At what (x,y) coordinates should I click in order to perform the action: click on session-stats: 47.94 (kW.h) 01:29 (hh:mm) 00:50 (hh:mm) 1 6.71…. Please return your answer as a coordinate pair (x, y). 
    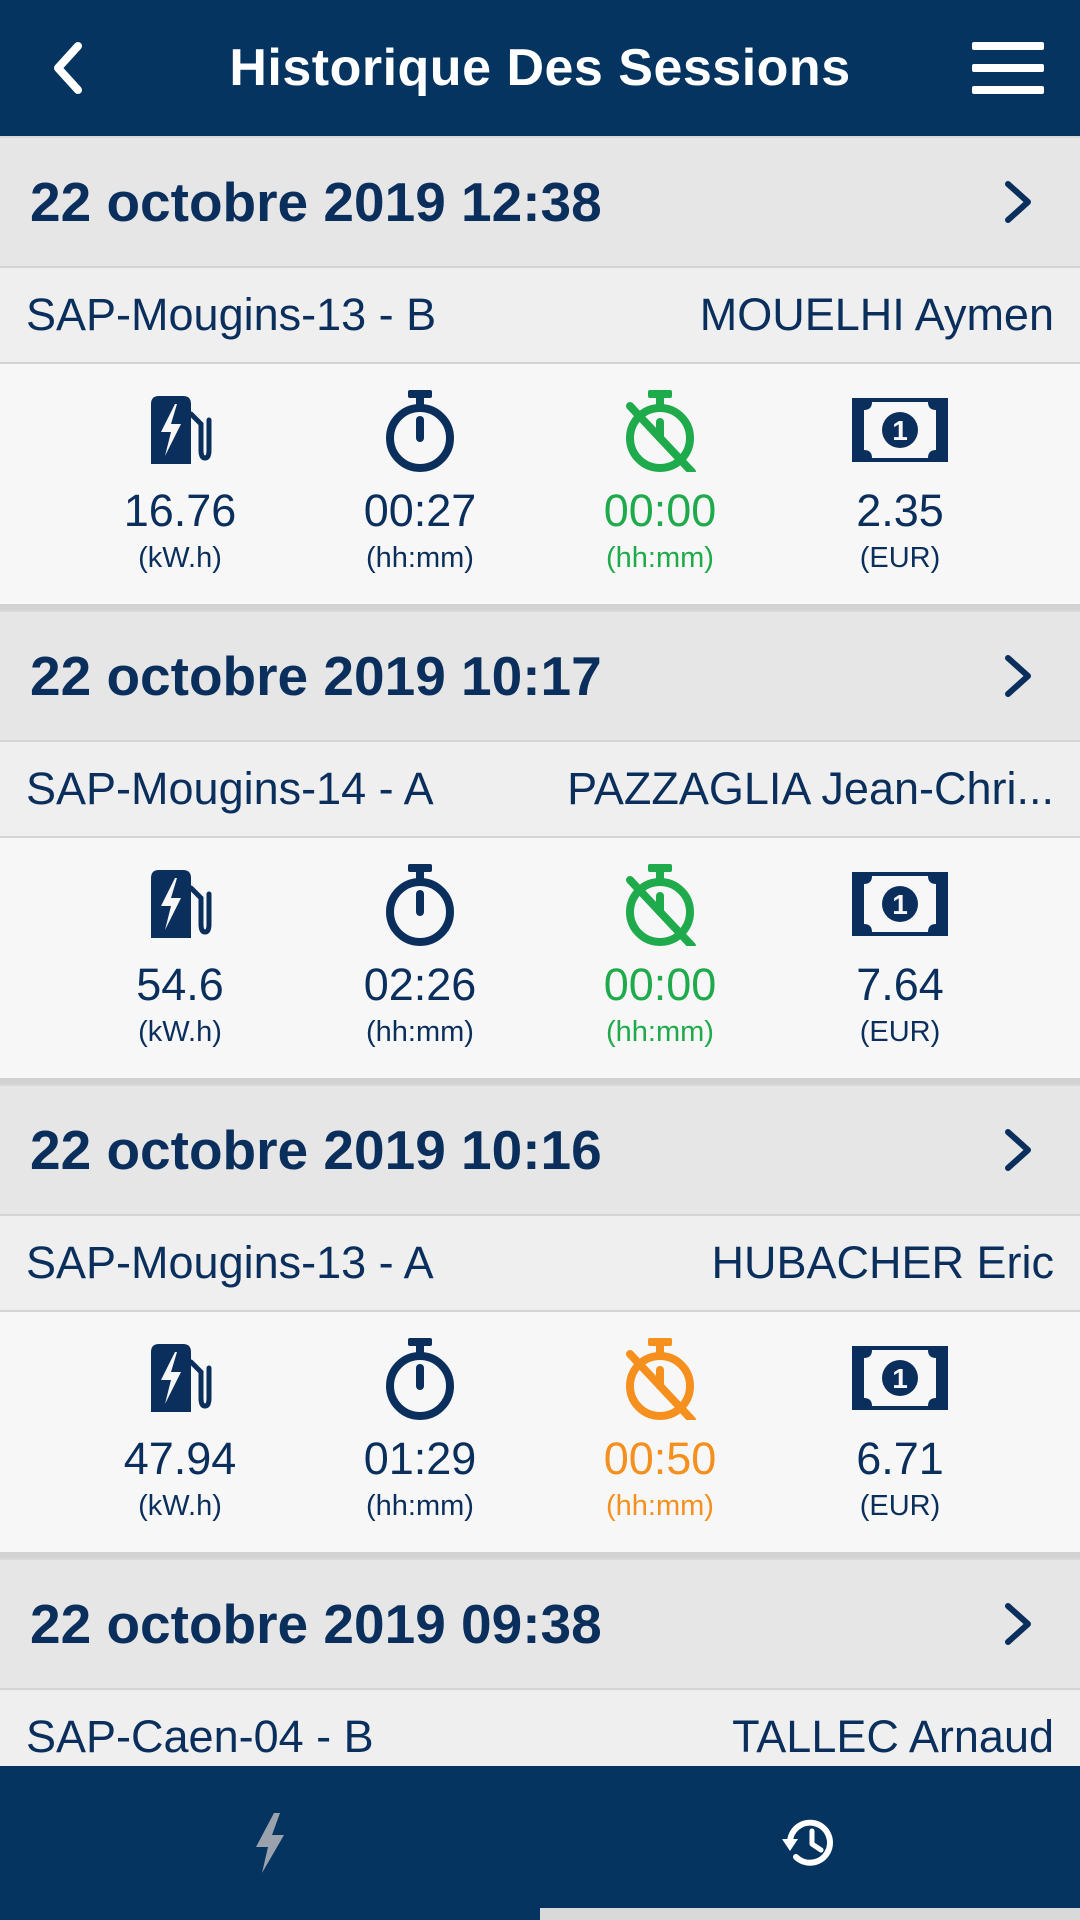
    Looking at the image, I should click on (540, 1432).